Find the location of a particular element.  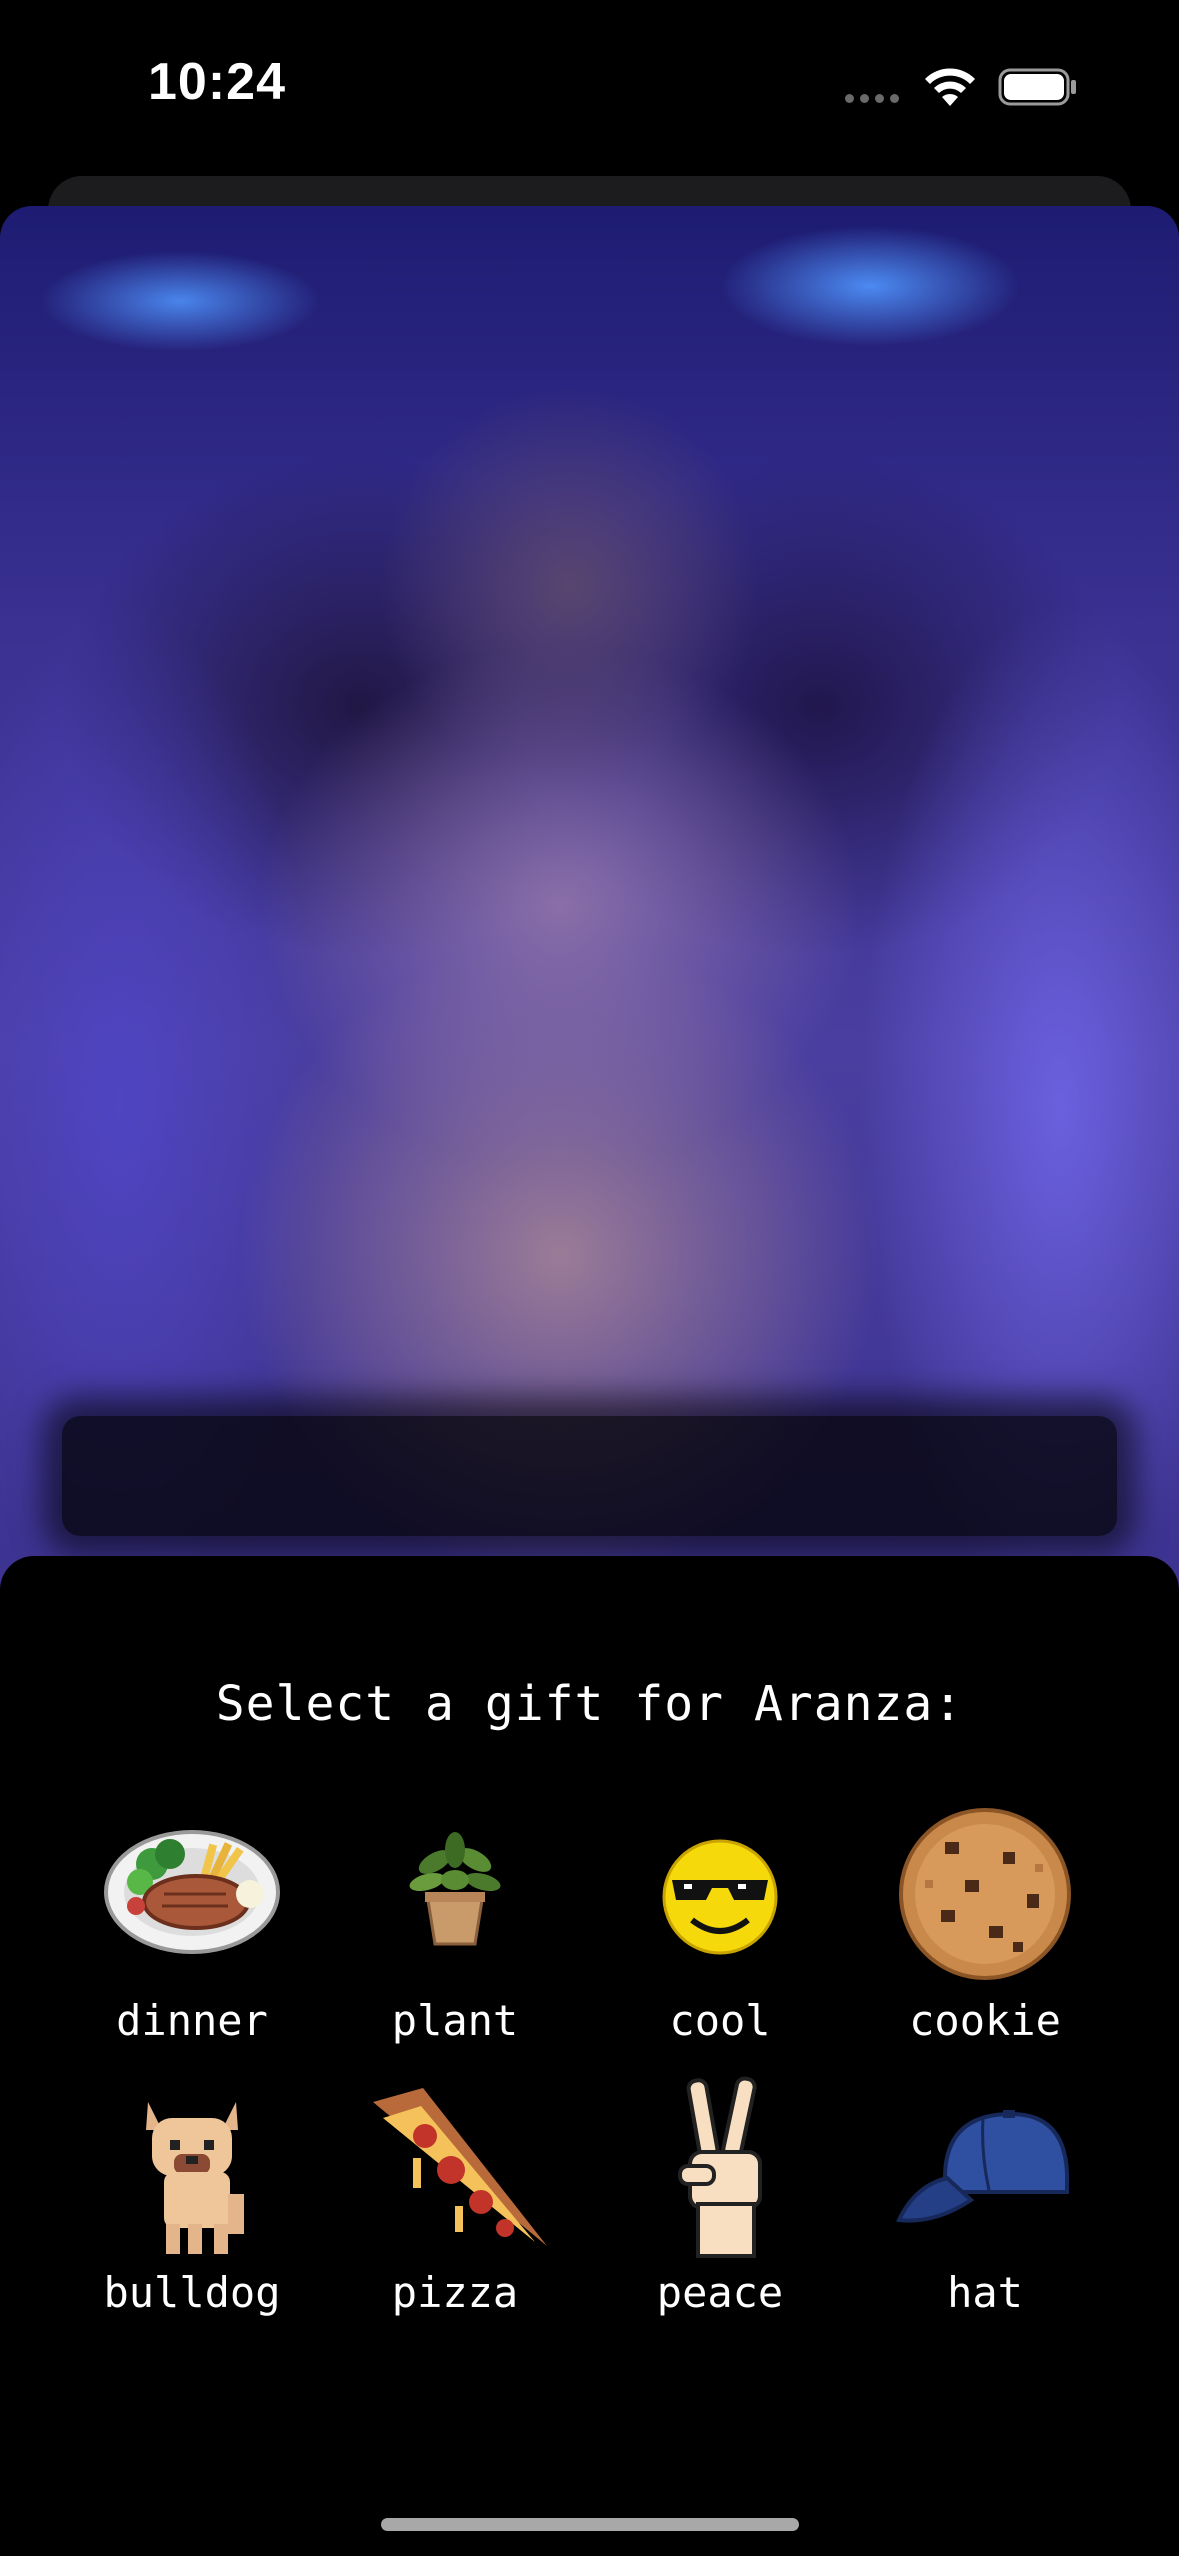

gift-pizza: pizza is located at coordinates (455, 2195).